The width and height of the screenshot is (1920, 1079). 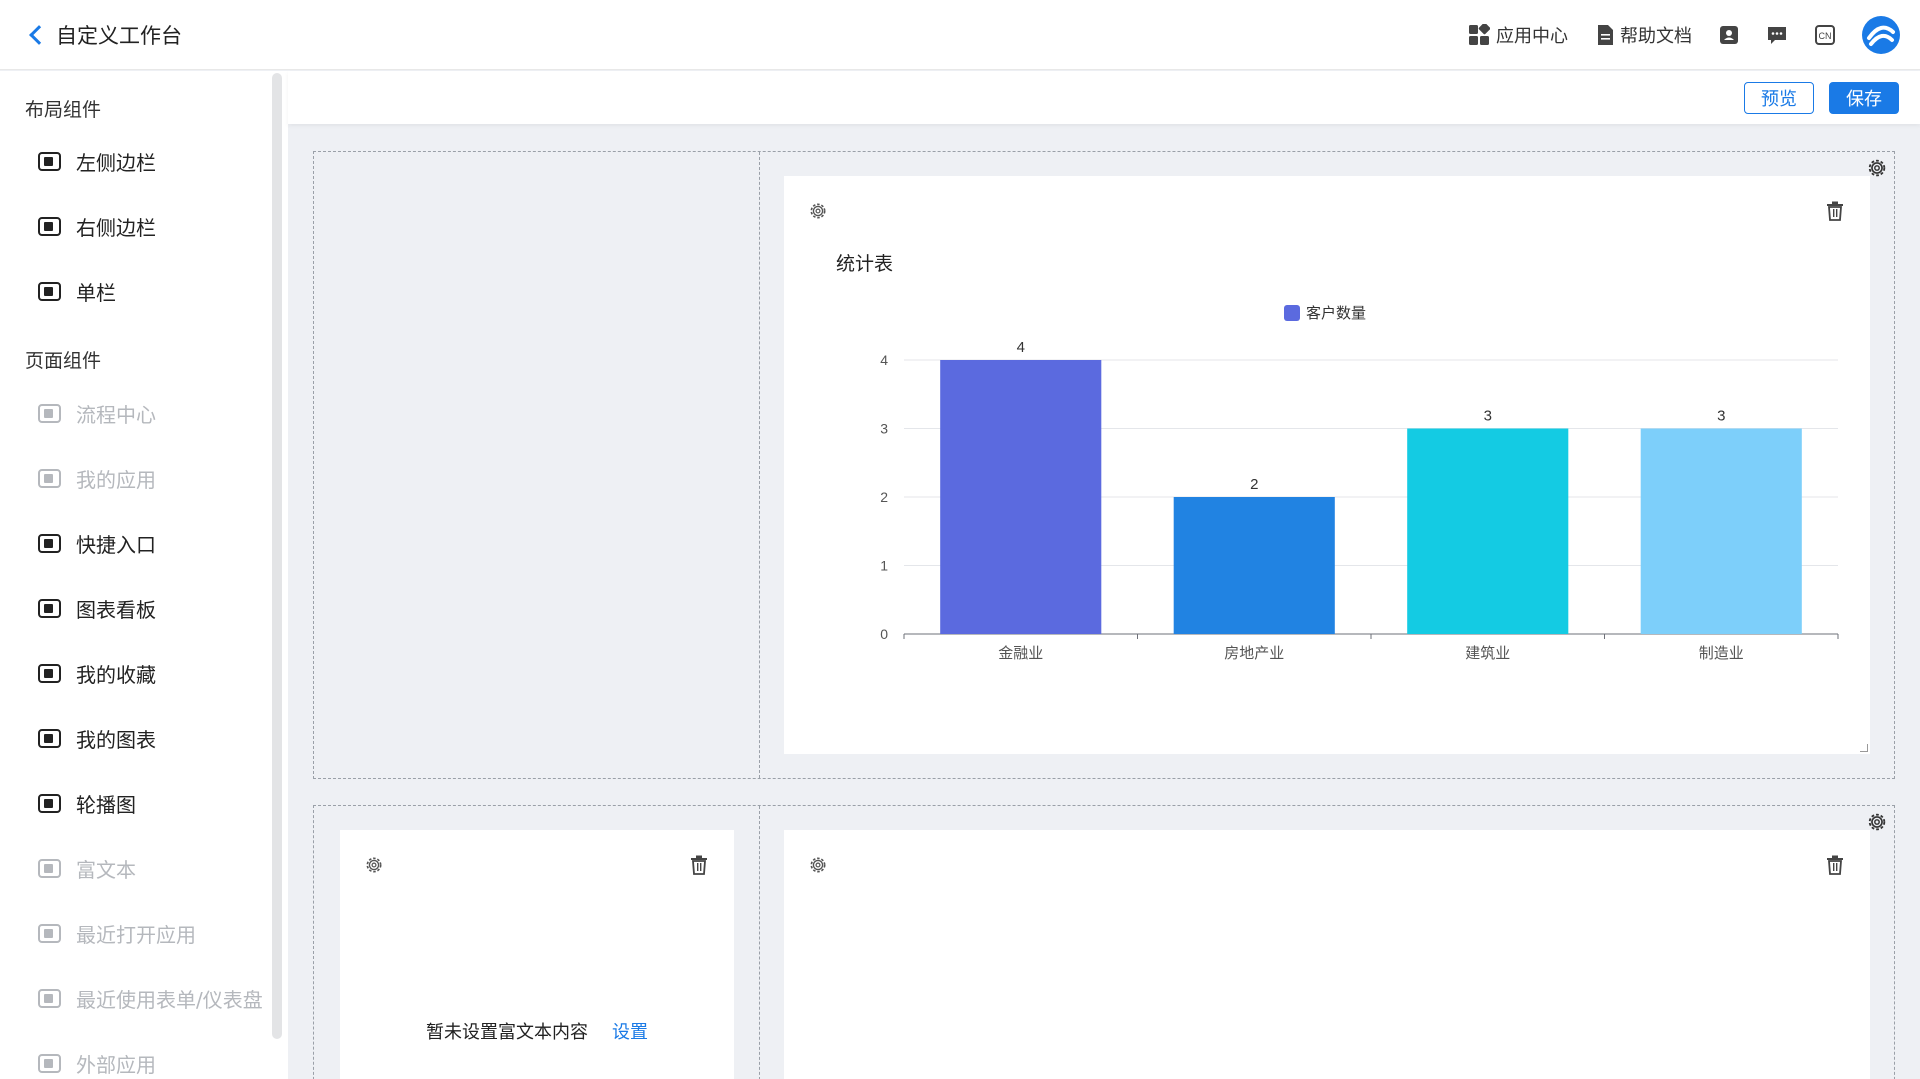 I want to click on logo-icon, so click(x=1881, y=35).